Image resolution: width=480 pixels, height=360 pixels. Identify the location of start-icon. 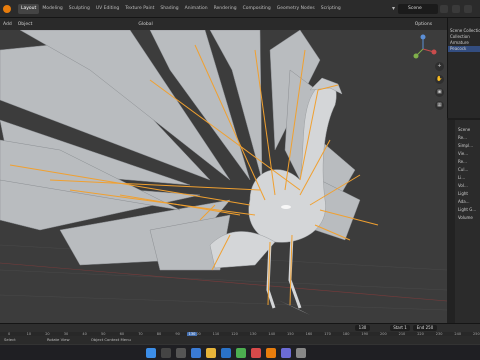
(151, 353).